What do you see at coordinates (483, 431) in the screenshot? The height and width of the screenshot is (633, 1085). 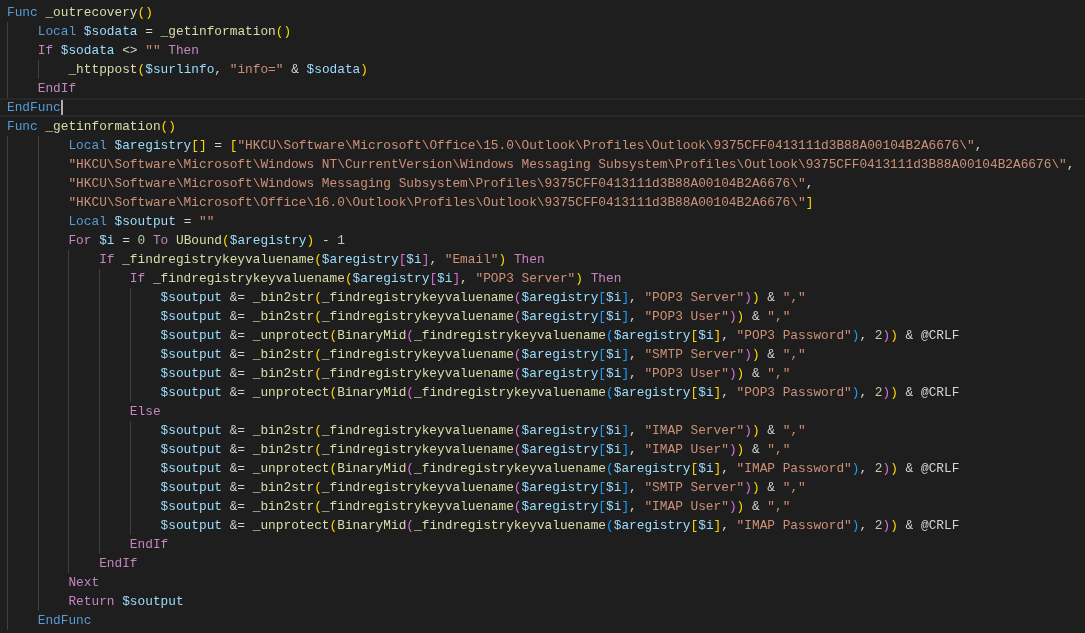 I see `code-line: $soutput &= _bin2str(_findregistrykeyvaluename($aregistry[$i], "IMAP Server")) & ","` at bounding box center [483, 431].